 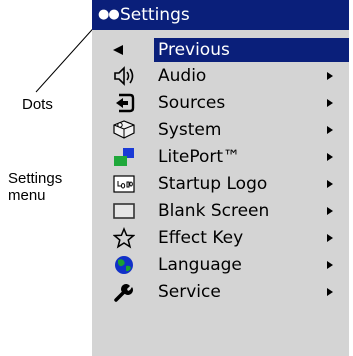 I want to click on star-icon, so click(x=124, y=238).